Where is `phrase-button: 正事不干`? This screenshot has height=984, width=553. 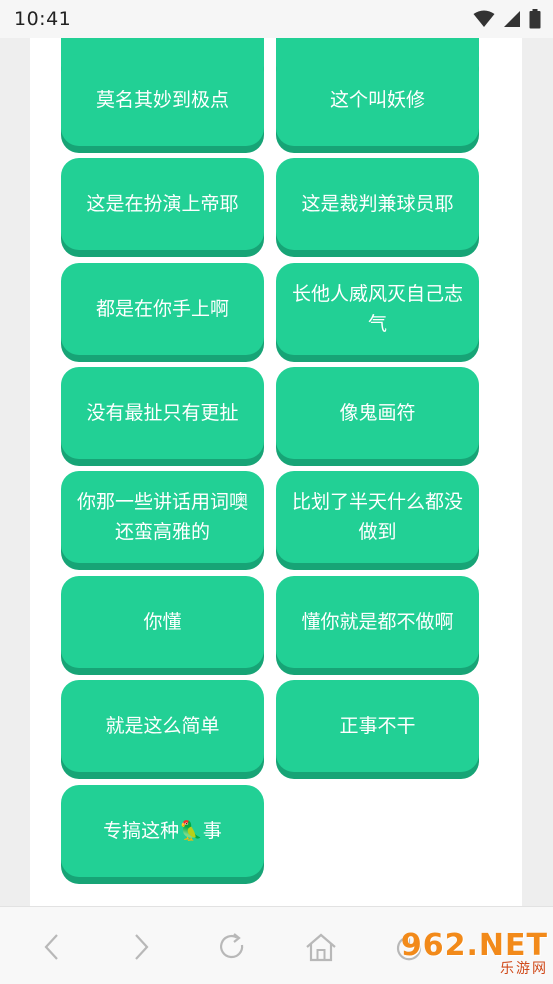
phrase-button: 正事不干 is located at coordinates (377, 726).